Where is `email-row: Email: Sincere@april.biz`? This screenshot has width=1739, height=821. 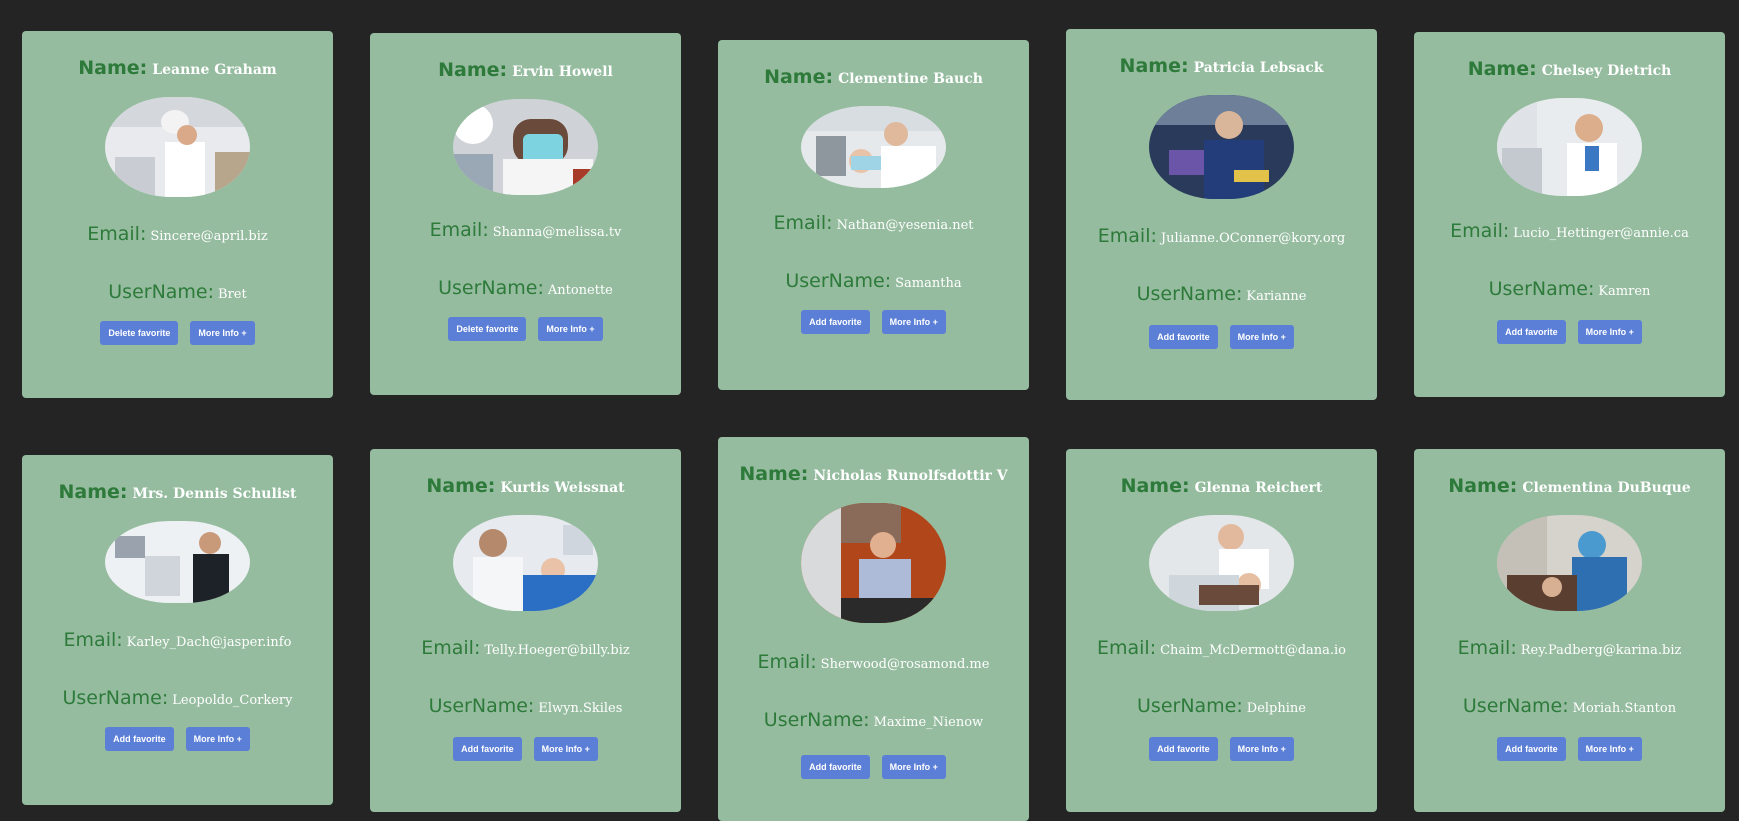
email-row: Email: Sincere@april.biz is located at coordinates (177, 234).